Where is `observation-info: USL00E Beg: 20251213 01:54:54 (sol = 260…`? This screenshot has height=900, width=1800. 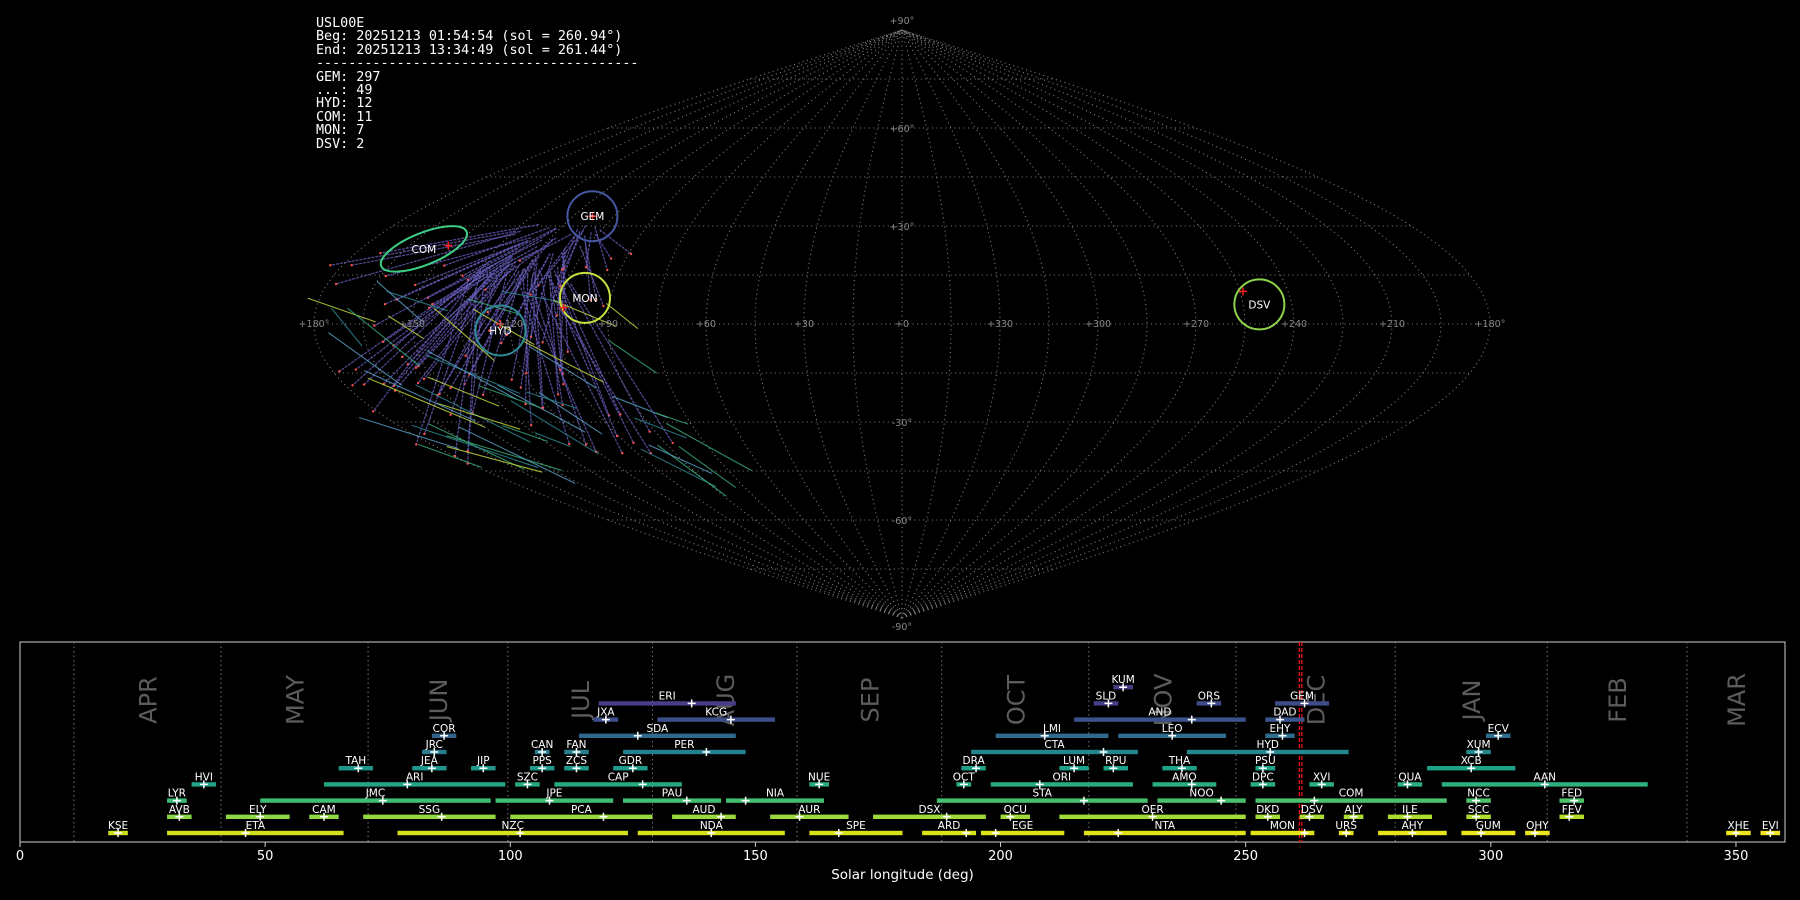
observation-info: USL00E Beg: 20251213 01:54:54 (sol = 260… is located at coordinates (477, 84).